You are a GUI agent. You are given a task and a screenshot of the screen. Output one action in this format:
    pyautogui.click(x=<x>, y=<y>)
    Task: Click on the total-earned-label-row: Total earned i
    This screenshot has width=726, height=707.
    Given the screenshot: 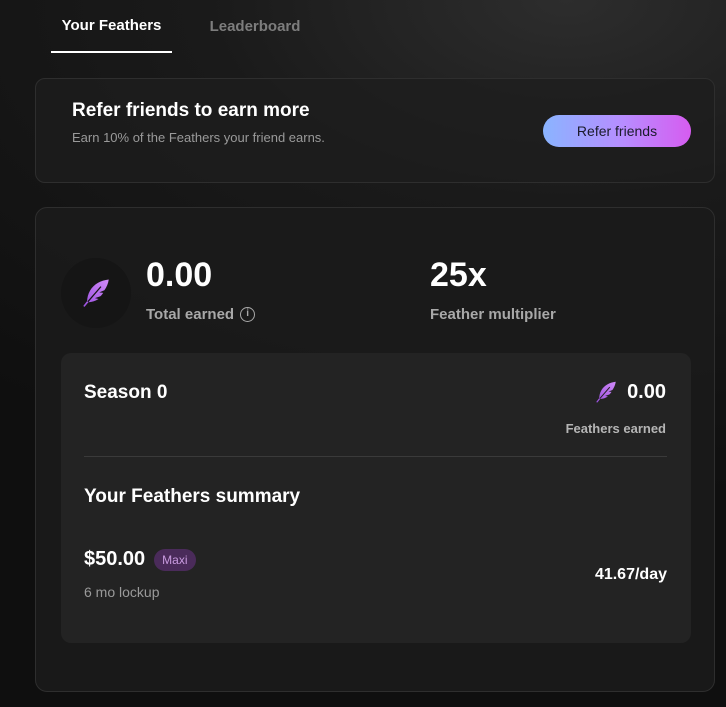 What is the action you would take?
    pyautogui.click(x=201, y=314)
    